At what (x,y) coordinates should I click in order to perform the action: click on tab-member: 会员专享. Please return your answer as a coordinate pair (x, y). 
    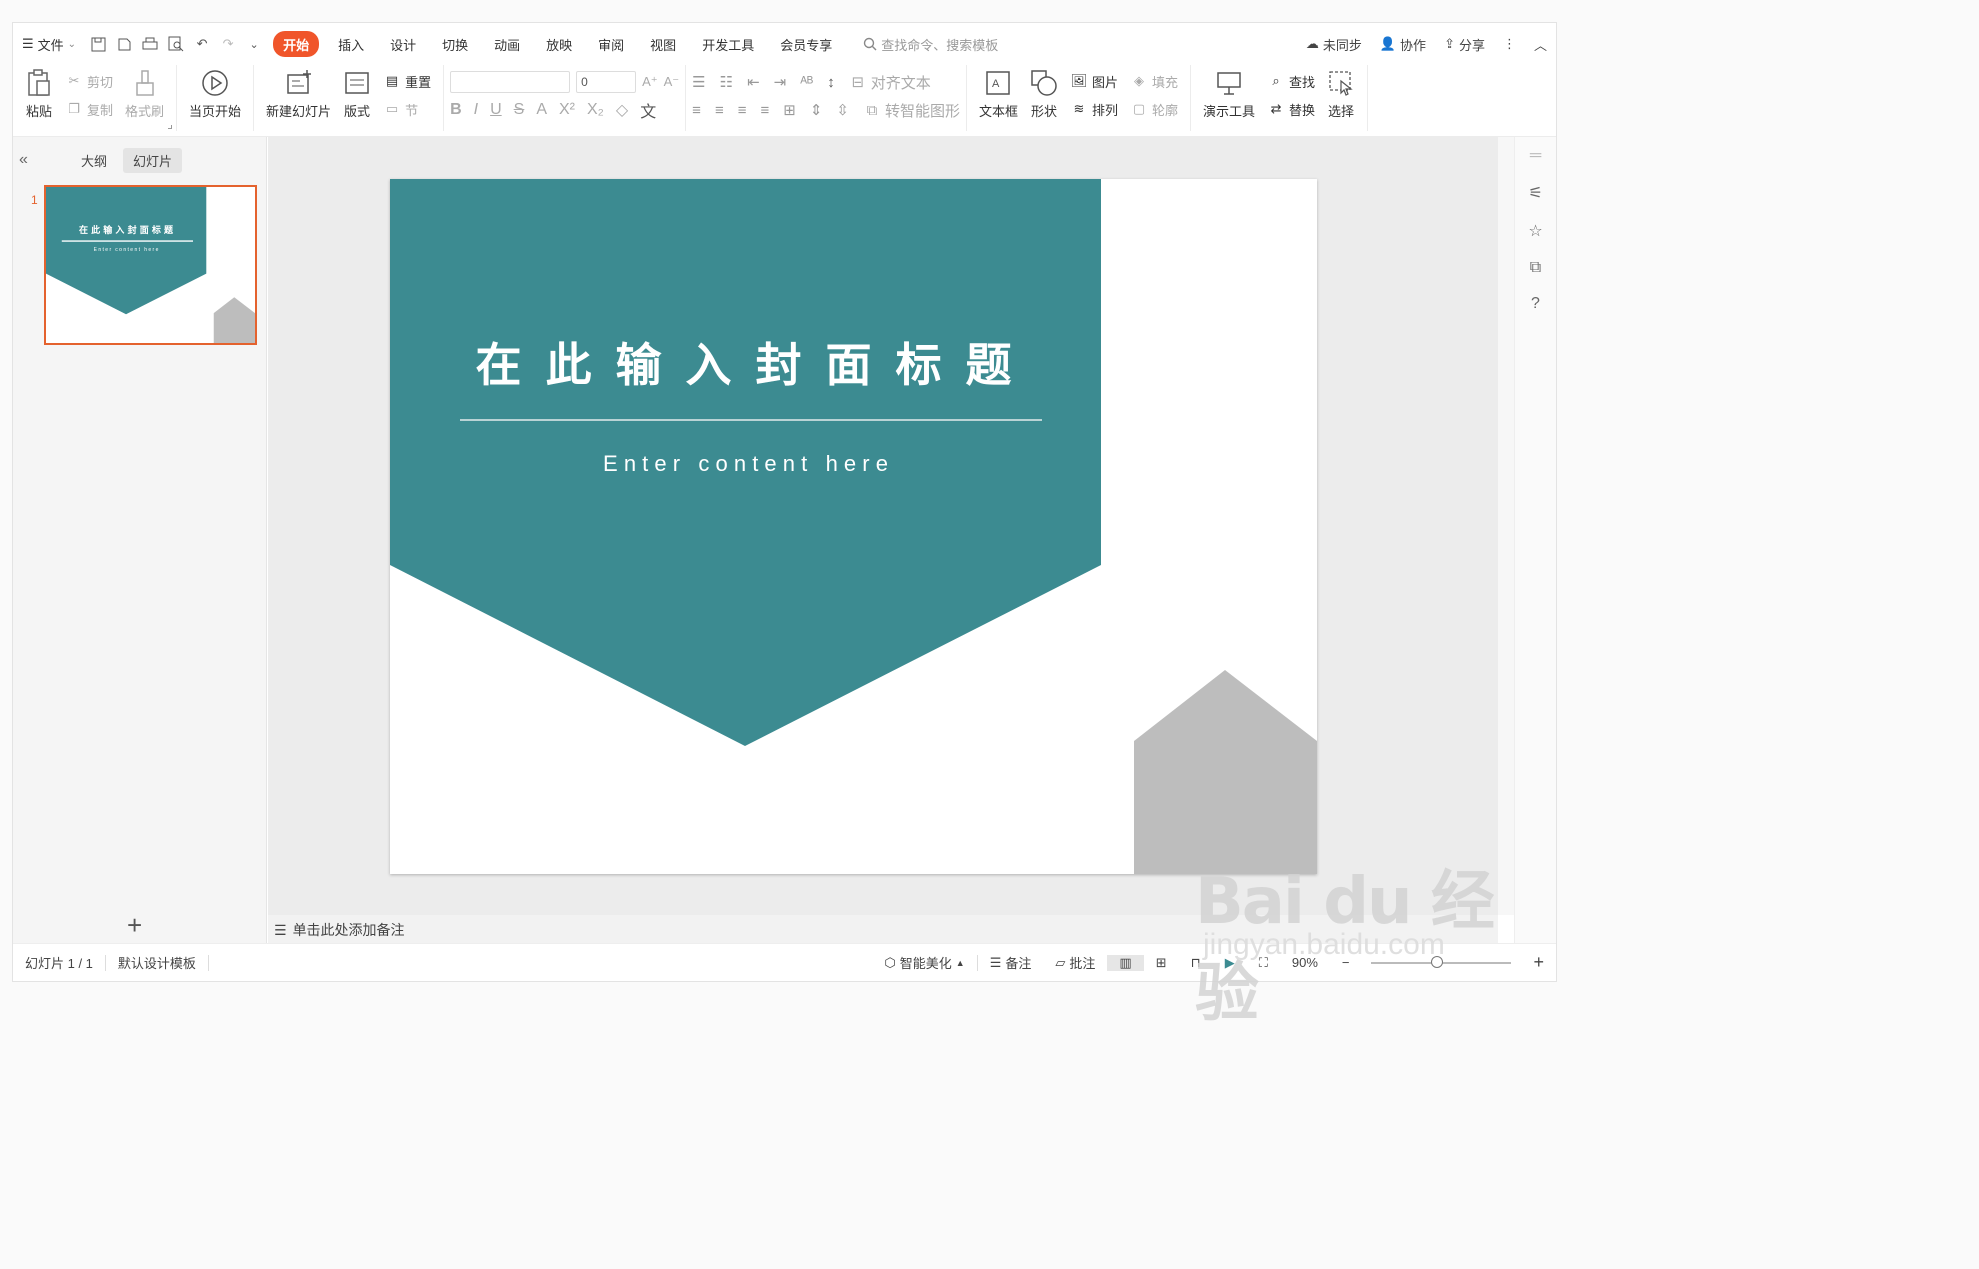
    Looking at the image, I should click on (806, 44).